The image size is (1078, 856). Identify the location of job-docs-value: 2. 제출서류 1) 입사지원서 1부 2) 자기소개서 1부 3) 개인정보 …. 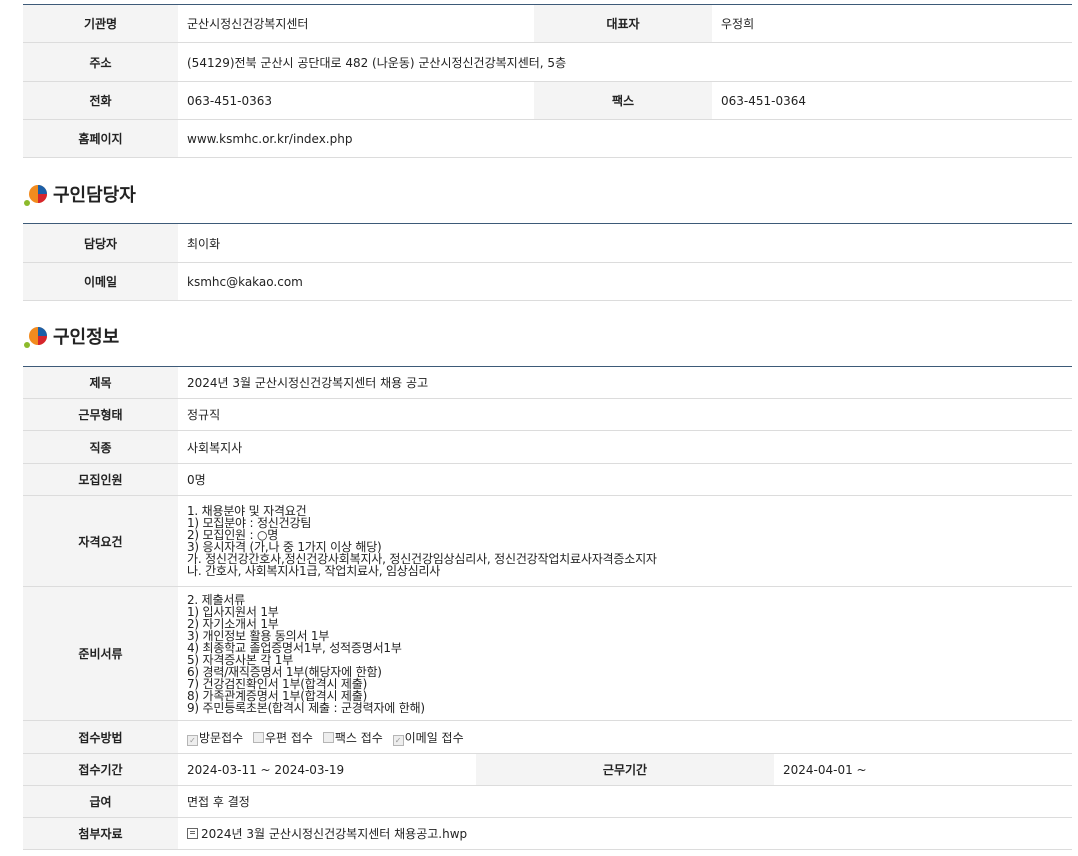
(625, 653).